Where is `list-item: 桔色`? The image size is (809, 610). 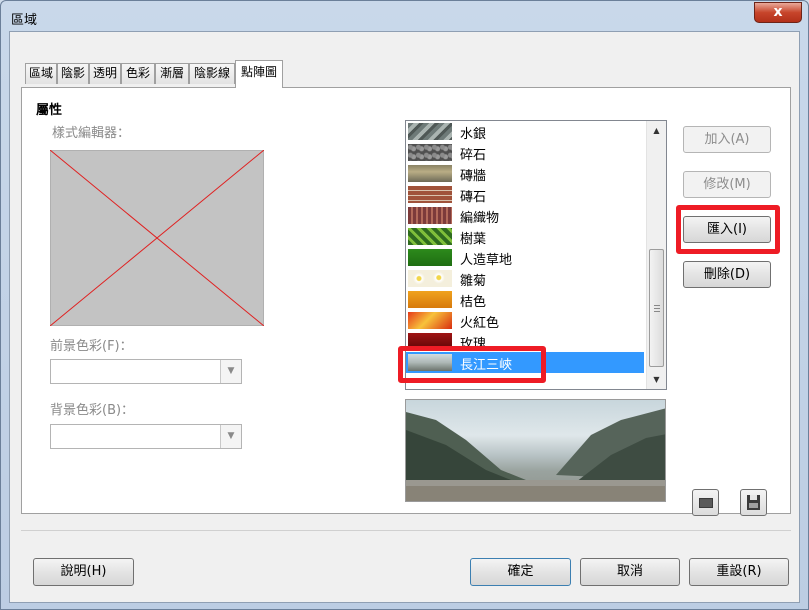
list-item: 桔色 is located at coordinates (525, 299).